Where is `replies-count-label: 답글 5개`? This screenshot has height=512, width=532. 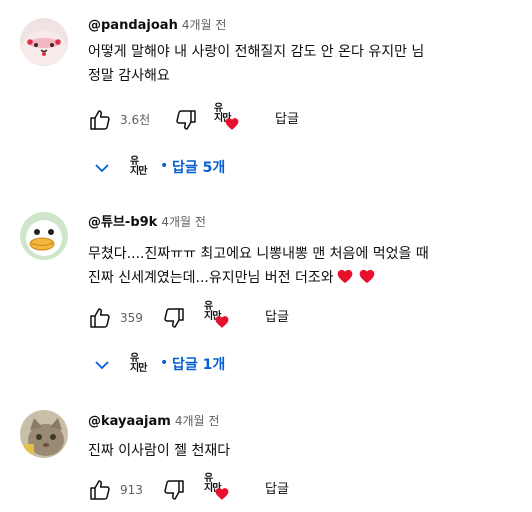 replies-count-label: 답글 5개 is located at coordinates (199, 168).